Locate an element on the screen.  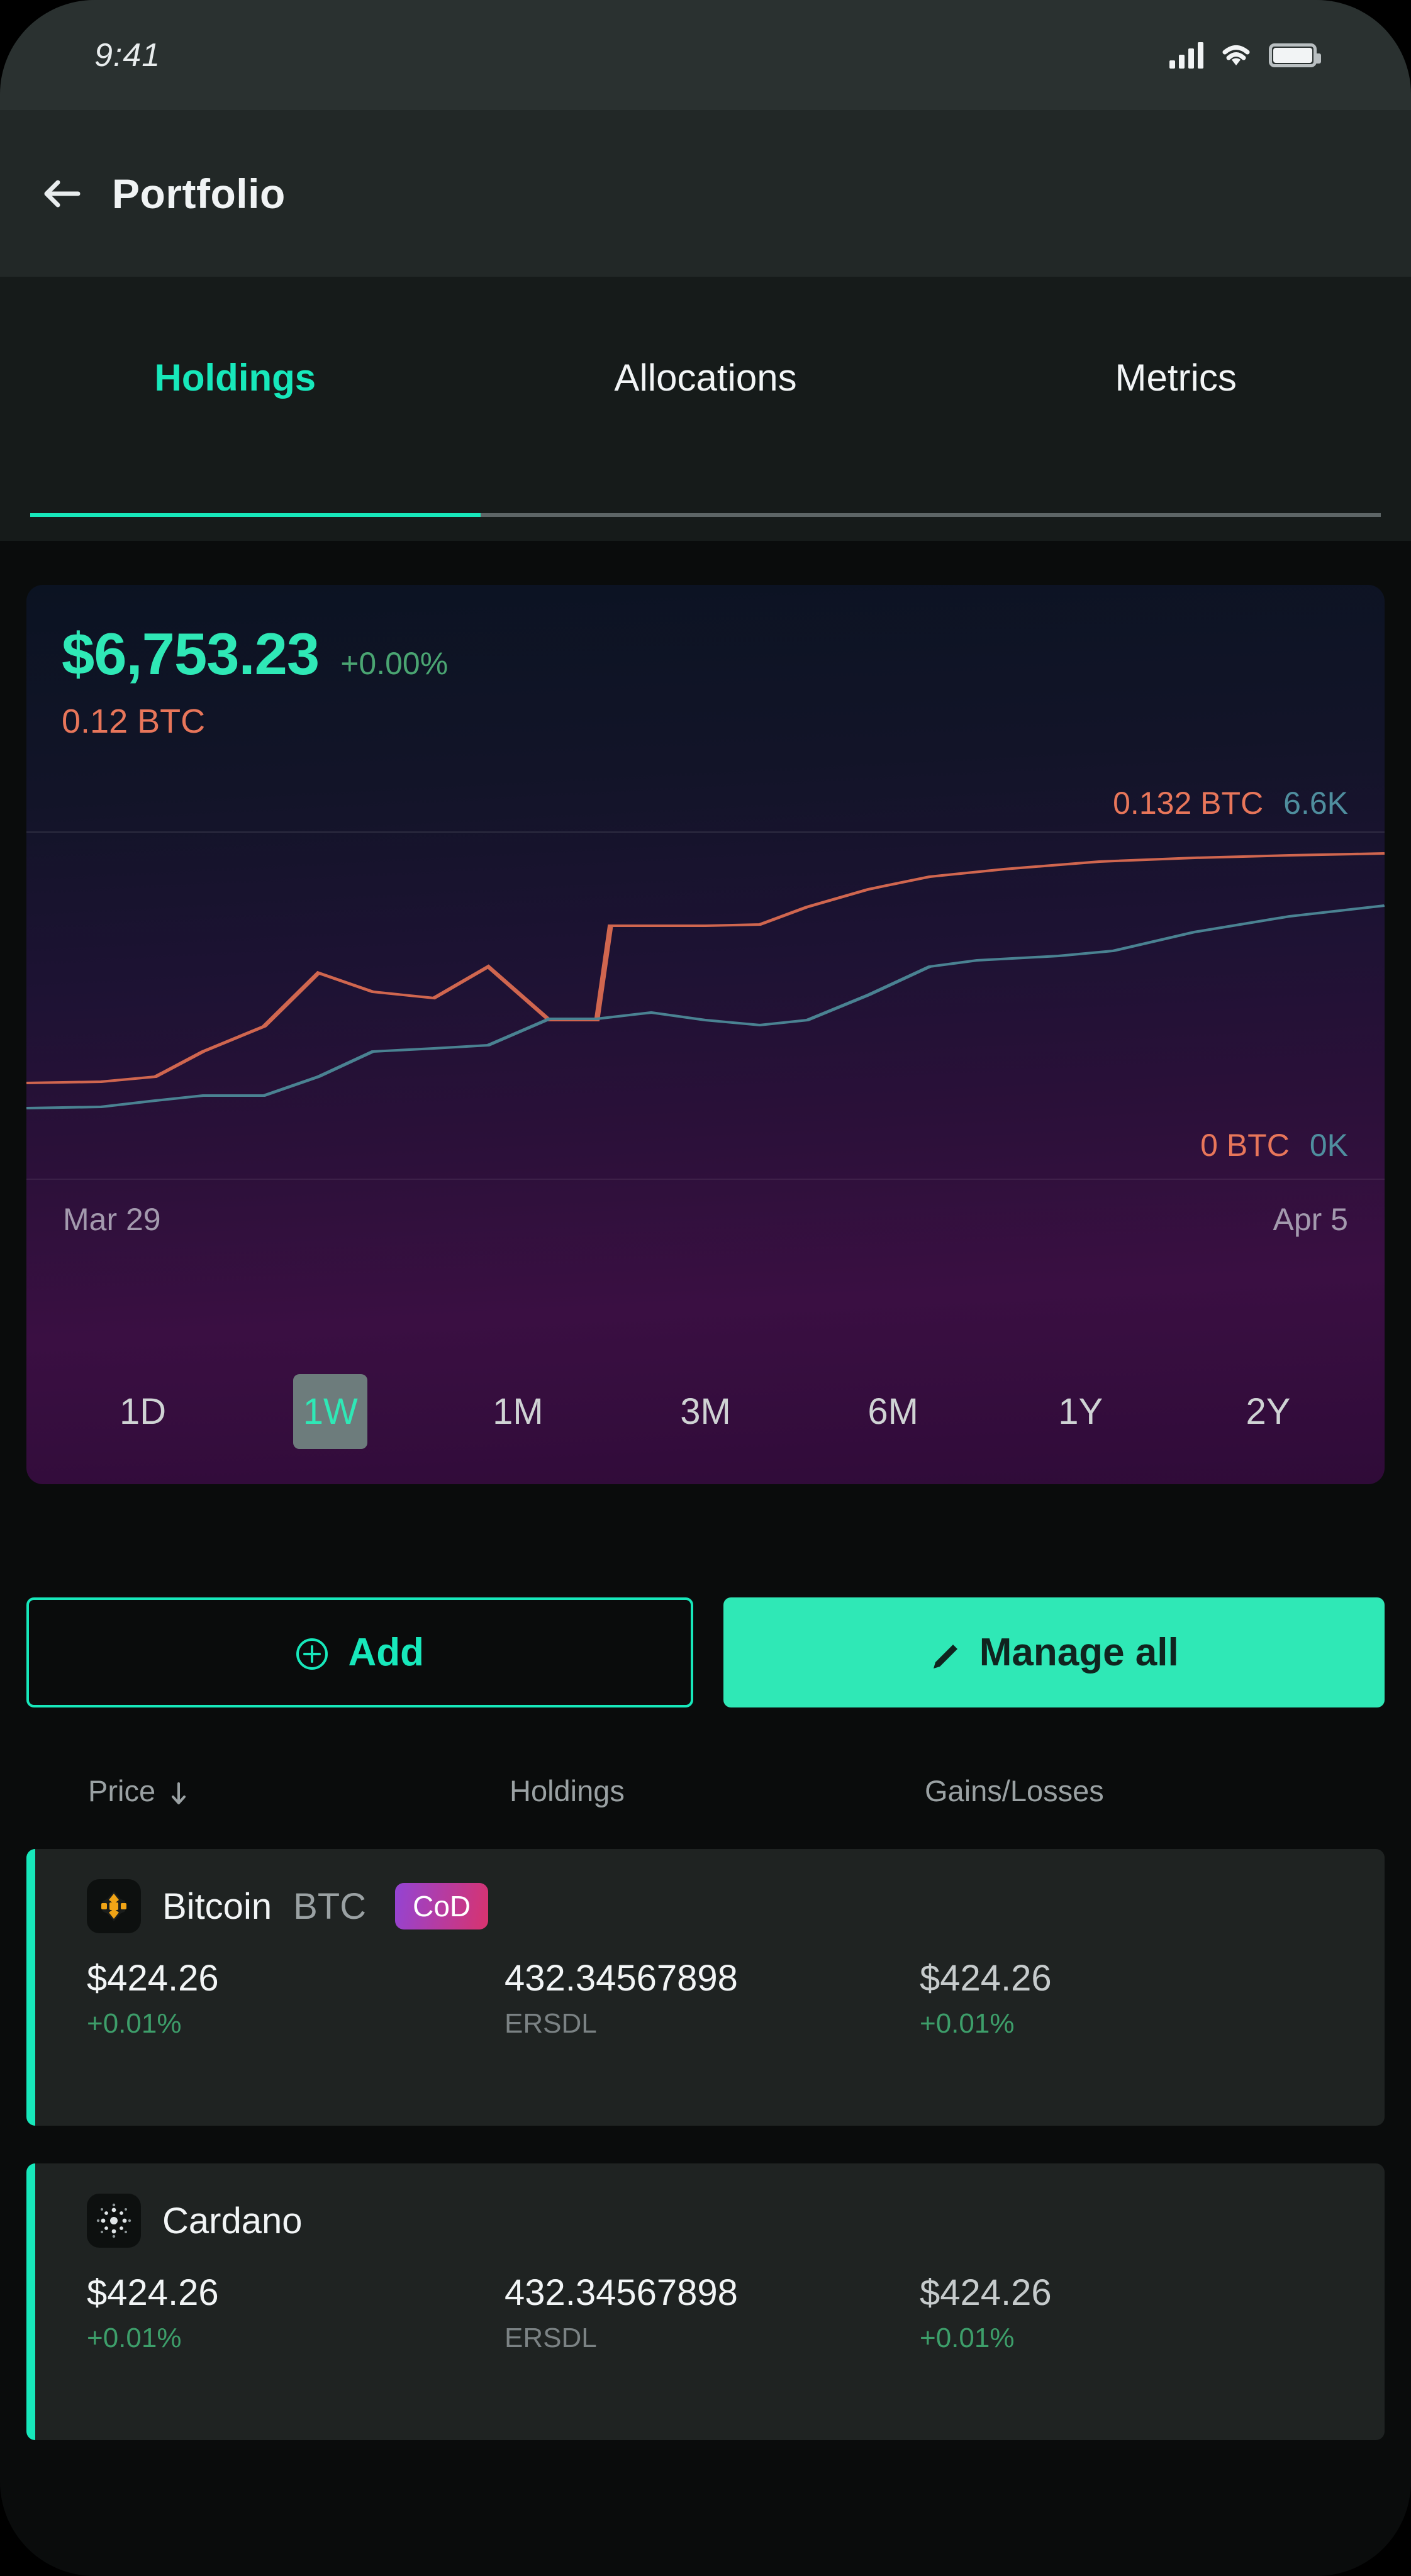
chart-gridline-bottom is located at coordinates (705, 1179).